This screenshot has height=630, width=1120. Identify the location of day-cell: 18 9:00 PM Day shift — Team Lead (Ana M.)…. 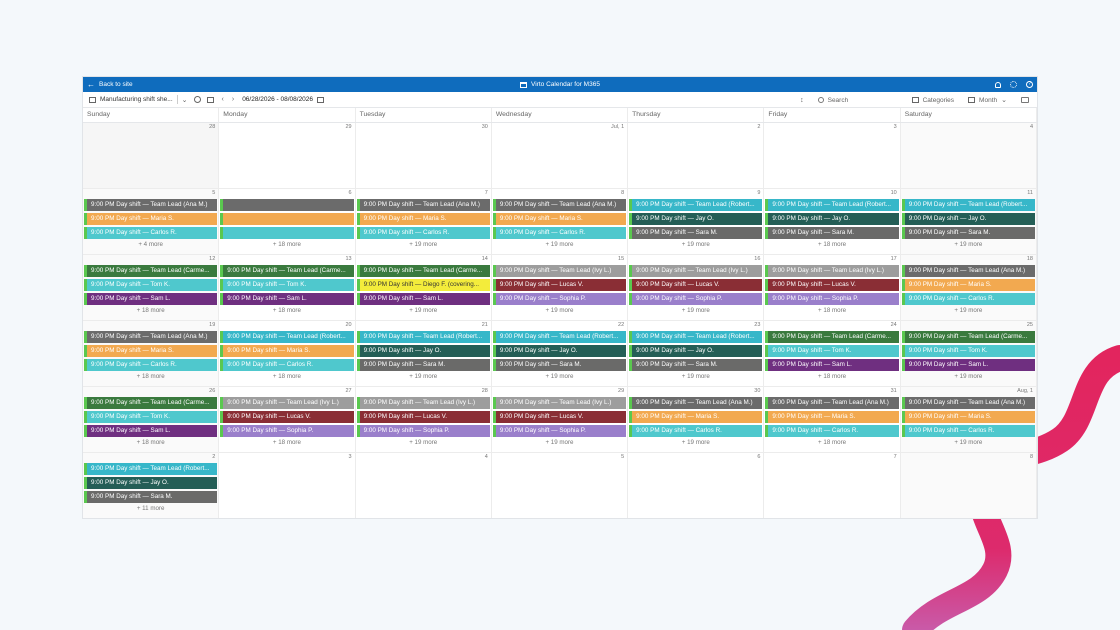
(968, 288).